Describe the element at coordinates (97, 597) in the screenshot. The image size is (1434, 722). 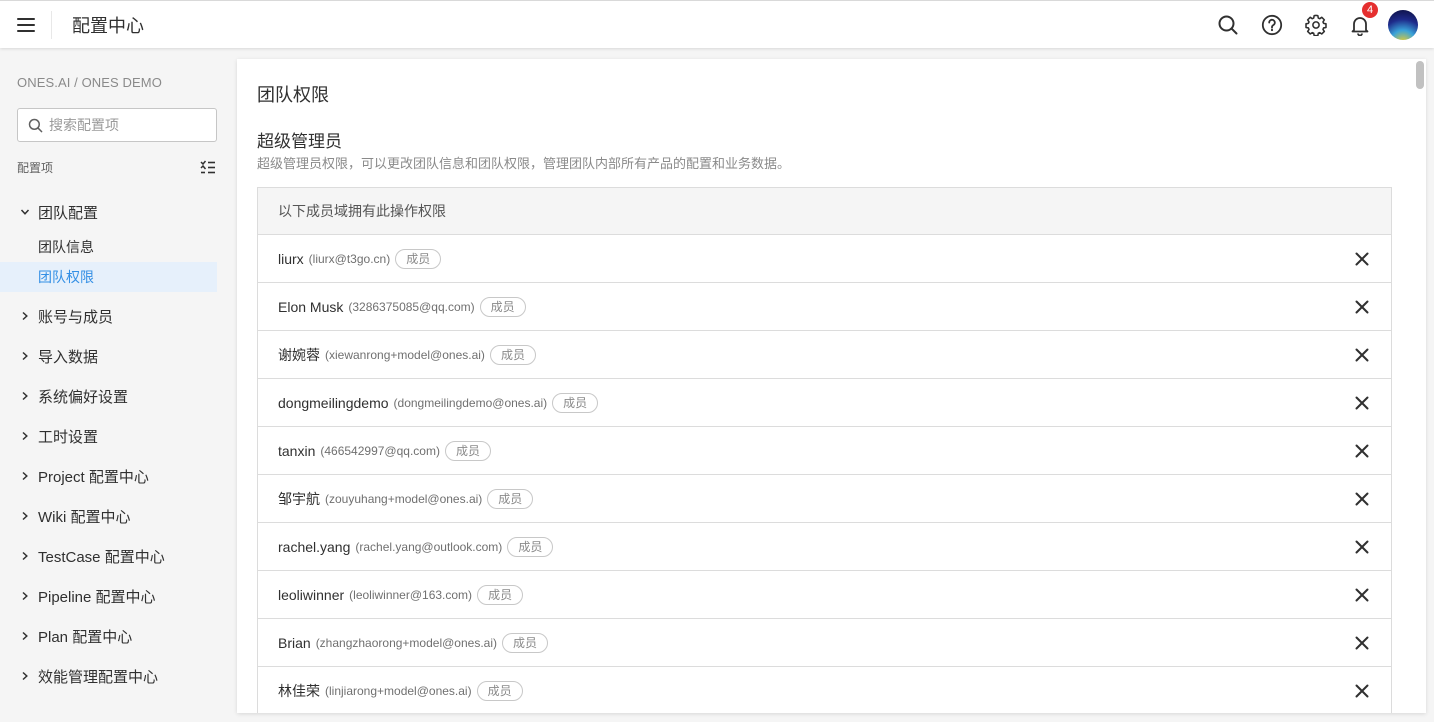
I see `nav-group-label: Pipeline 配置中心` at that location.